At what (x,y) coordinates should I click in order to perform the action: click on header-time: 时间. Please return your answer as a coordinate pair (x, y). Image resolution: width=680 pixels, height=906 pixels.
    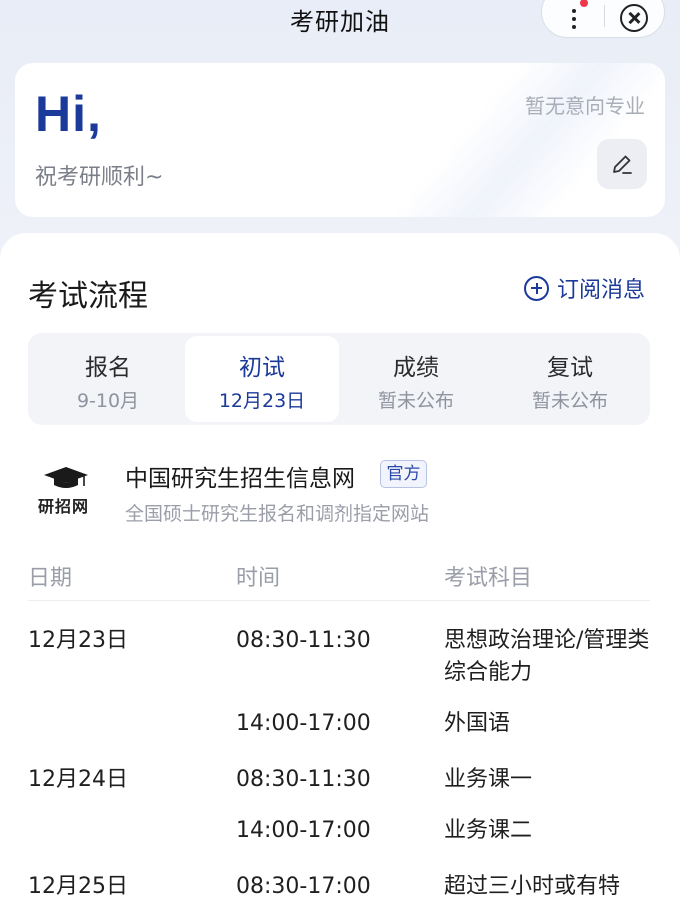
    Looking at the image, I should click on (258, 578).